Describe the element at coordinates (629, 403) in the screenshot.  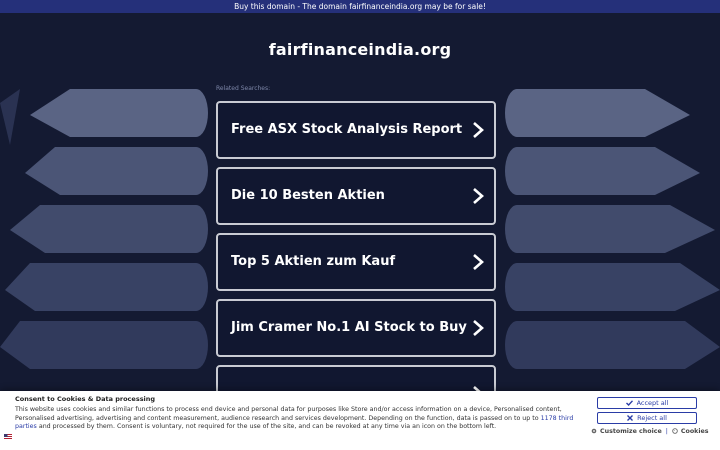
I see `check-icon` at that location.